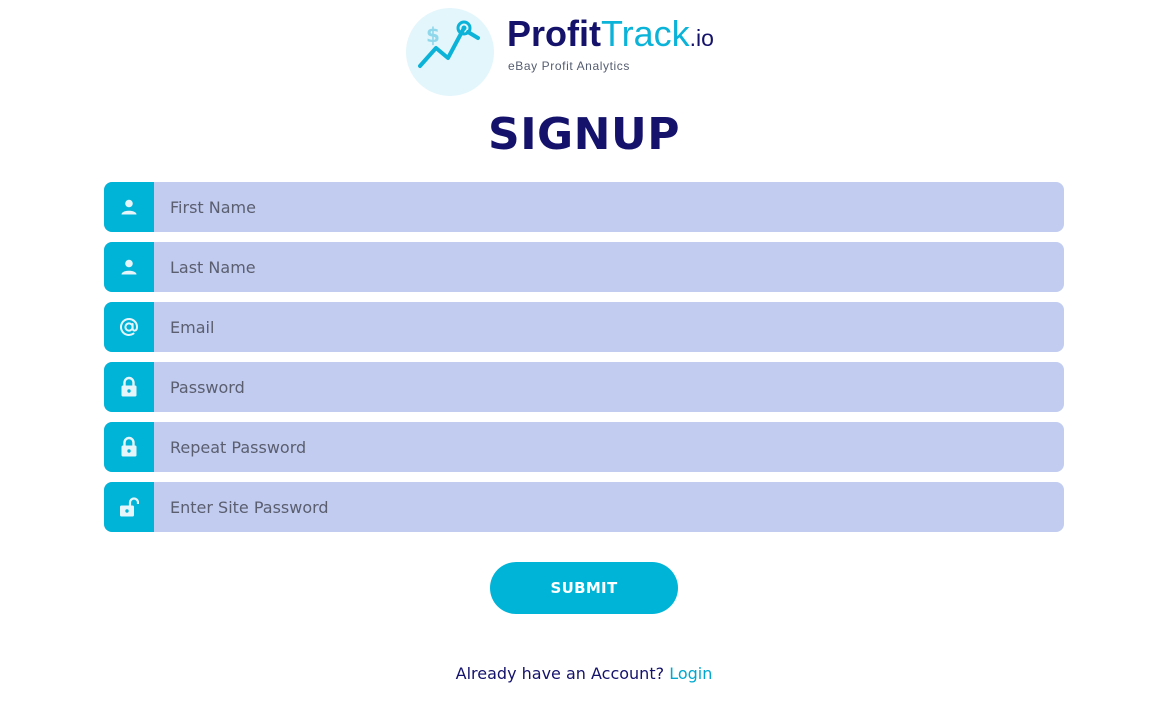 This screenshot has height=703, width=1168. What do you see at coordinates (609, 327) in the screenshot?
I see `email-input` at bounding box center [609, 327].